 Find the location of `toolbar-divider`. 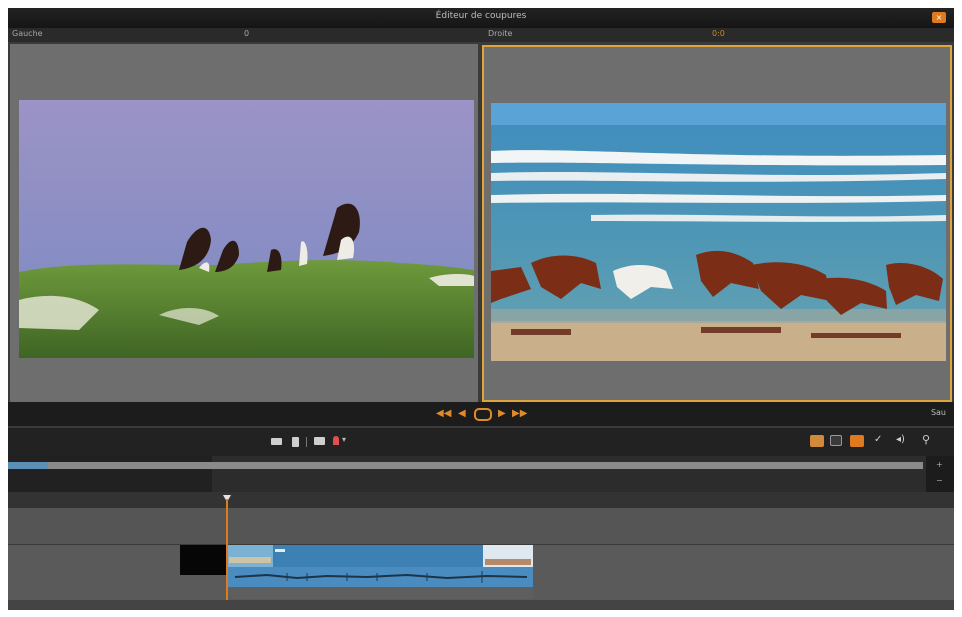

toolbar-divider is located at coordinates (306, 442).